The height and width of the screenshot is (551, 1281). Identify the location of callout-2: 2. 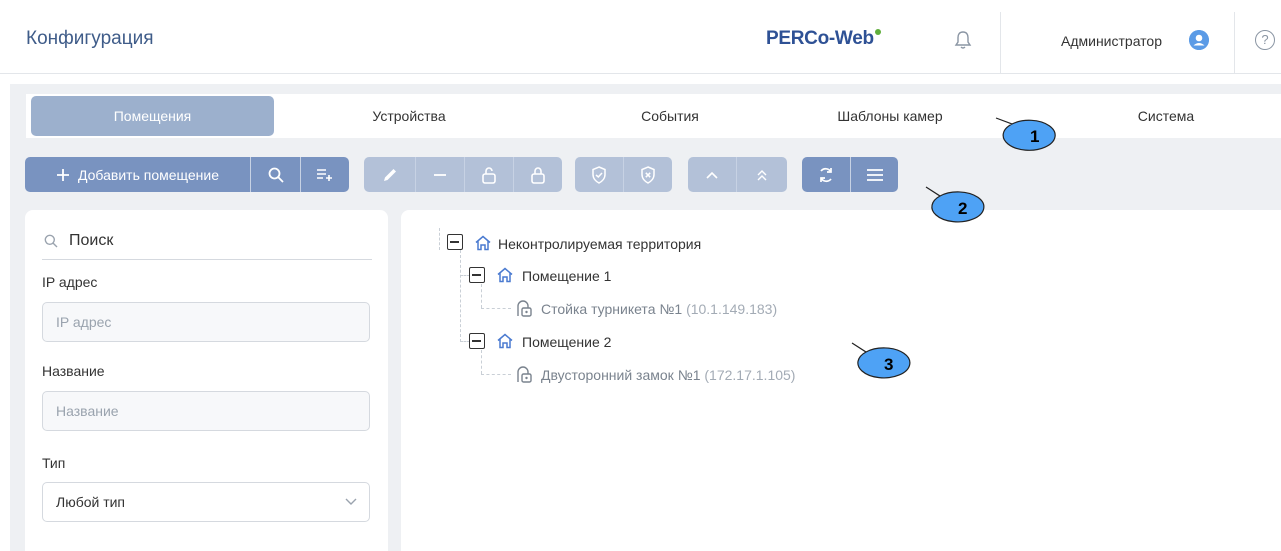
(958, 206).